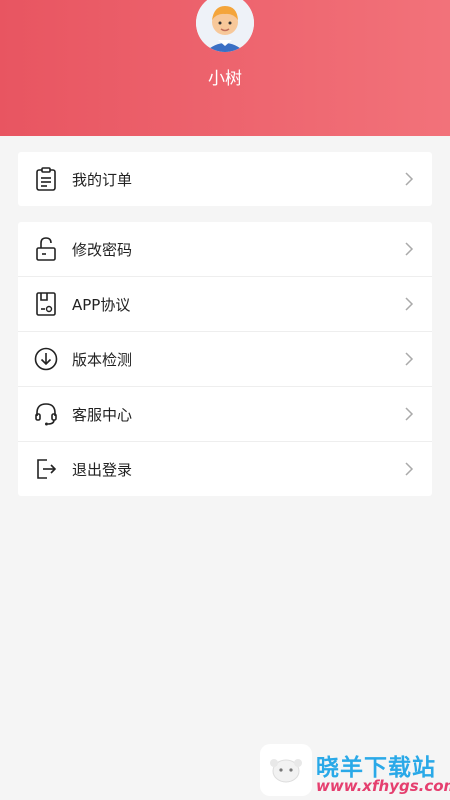  I want to click on download-circle-icon, so click(46, 359).